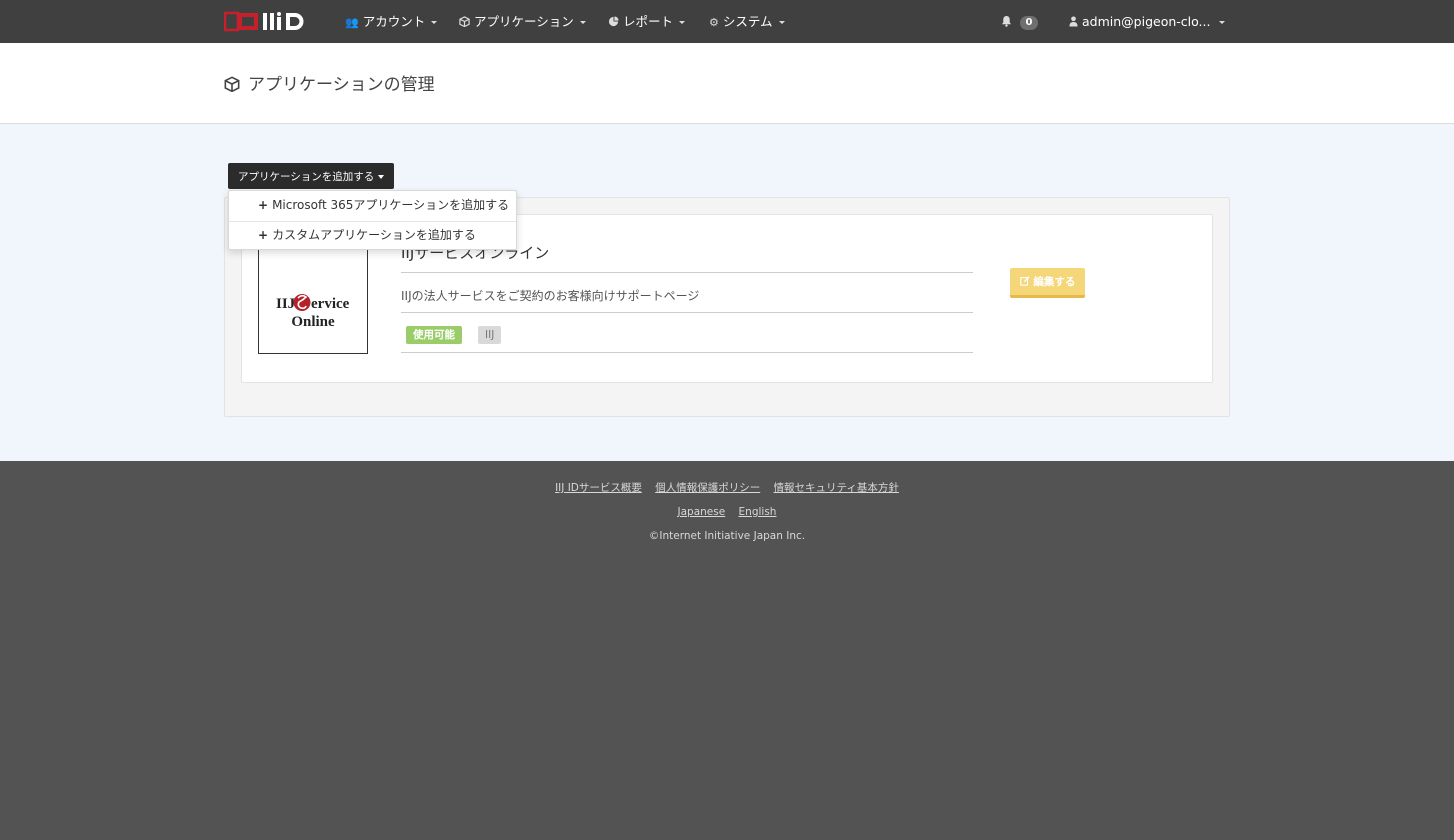 The width and height of the screenshot is (1454, 840). I want to click on iij-service-online-logo: IIJ ervice Online, so click(313, 300).